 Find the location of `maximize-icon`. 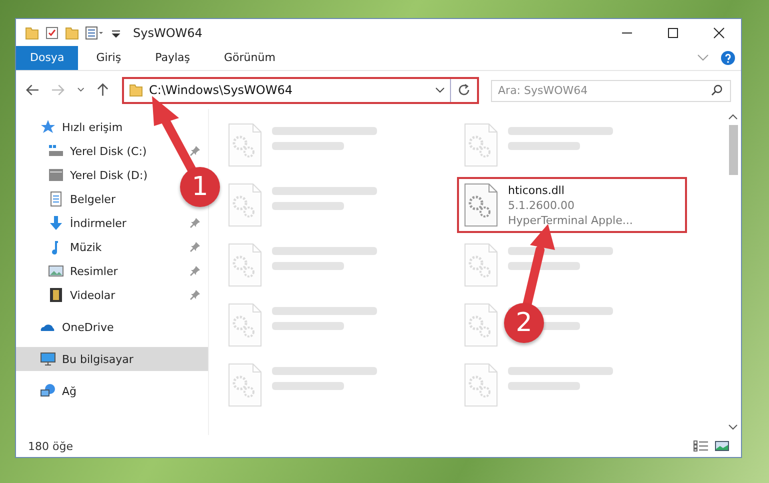

maximize-icon is located at coordinates (673, 32).